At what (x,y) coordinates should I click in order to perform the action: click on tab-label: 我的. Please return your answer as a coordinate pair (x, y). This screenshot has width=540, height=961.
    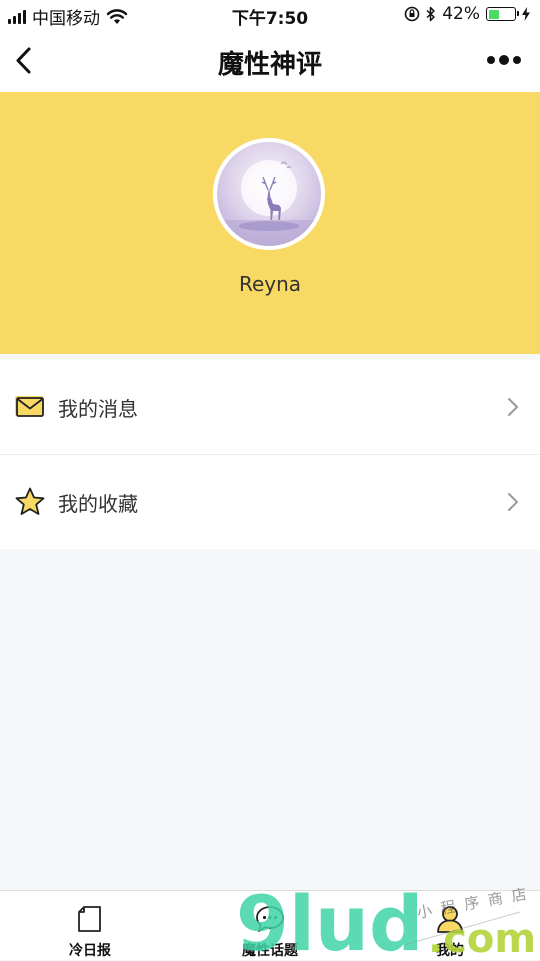
    Looking at the image, I should click on (450, 951).